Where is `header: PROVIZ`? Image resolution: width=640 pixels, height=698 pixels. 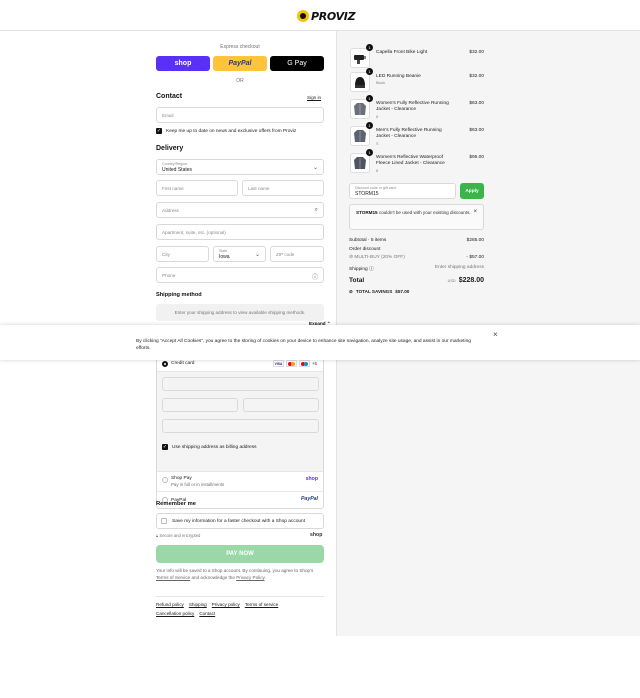 header: PROVIZ is located at coordinates (320, 15).